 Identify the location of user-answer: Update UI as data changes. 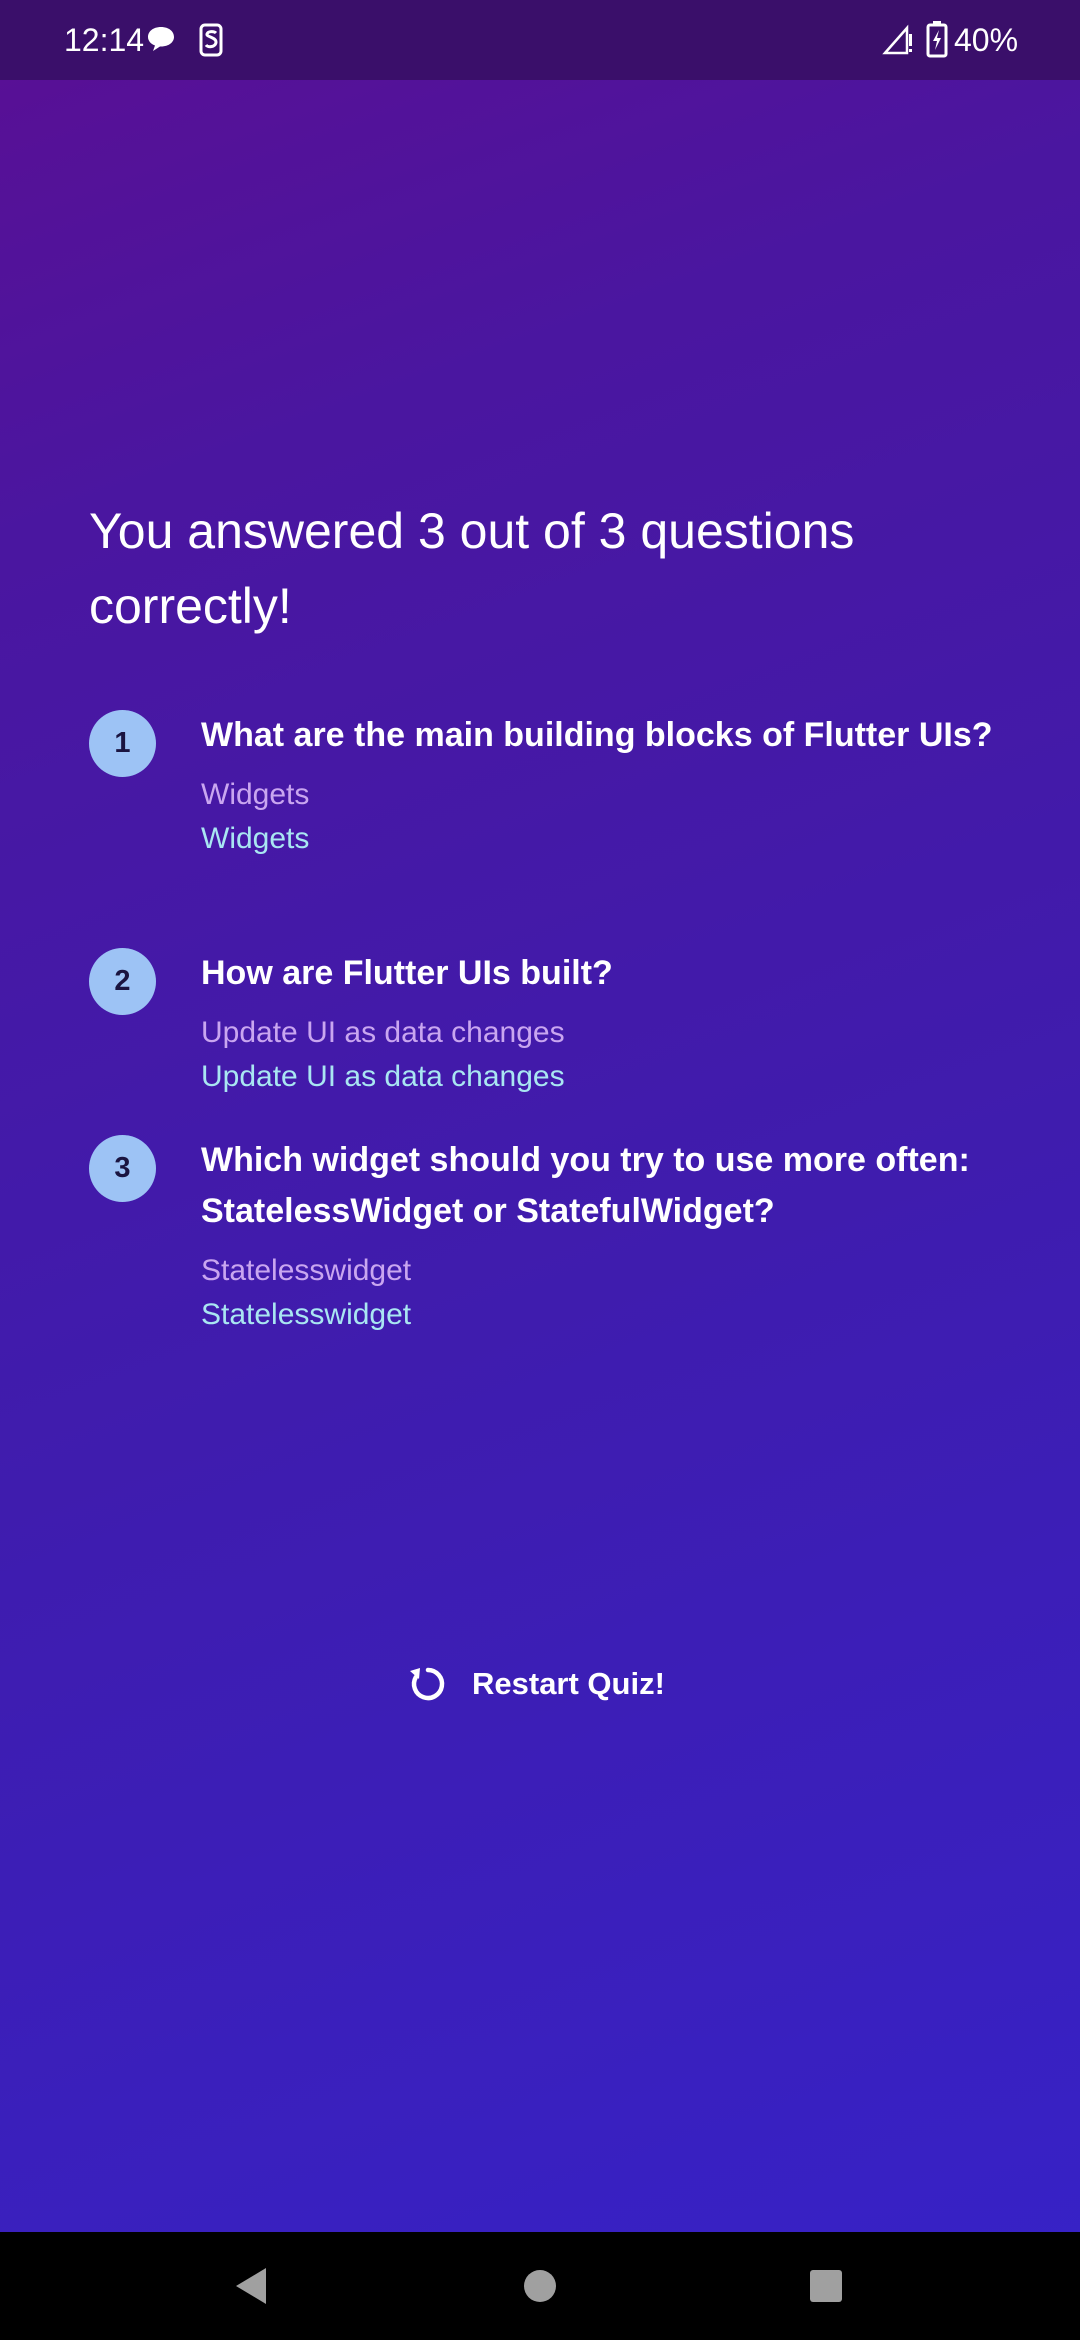
(383, 1032).